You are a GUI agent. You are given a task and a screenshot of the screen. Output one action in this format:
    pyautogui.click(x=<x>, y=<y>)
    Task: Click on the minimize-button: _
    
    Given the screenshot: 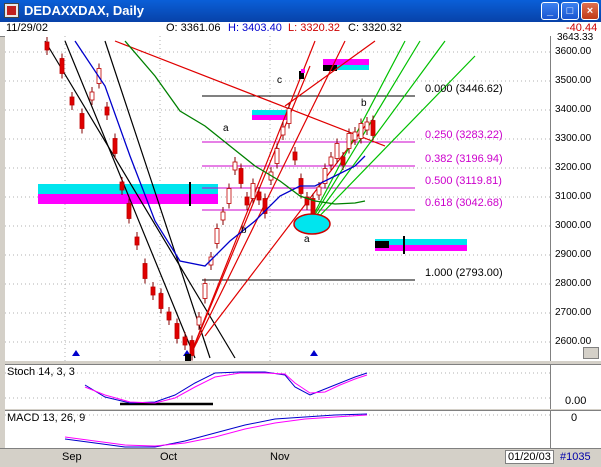 What is the action you would take?
    pyautogui.click(x=550, y=11)
    